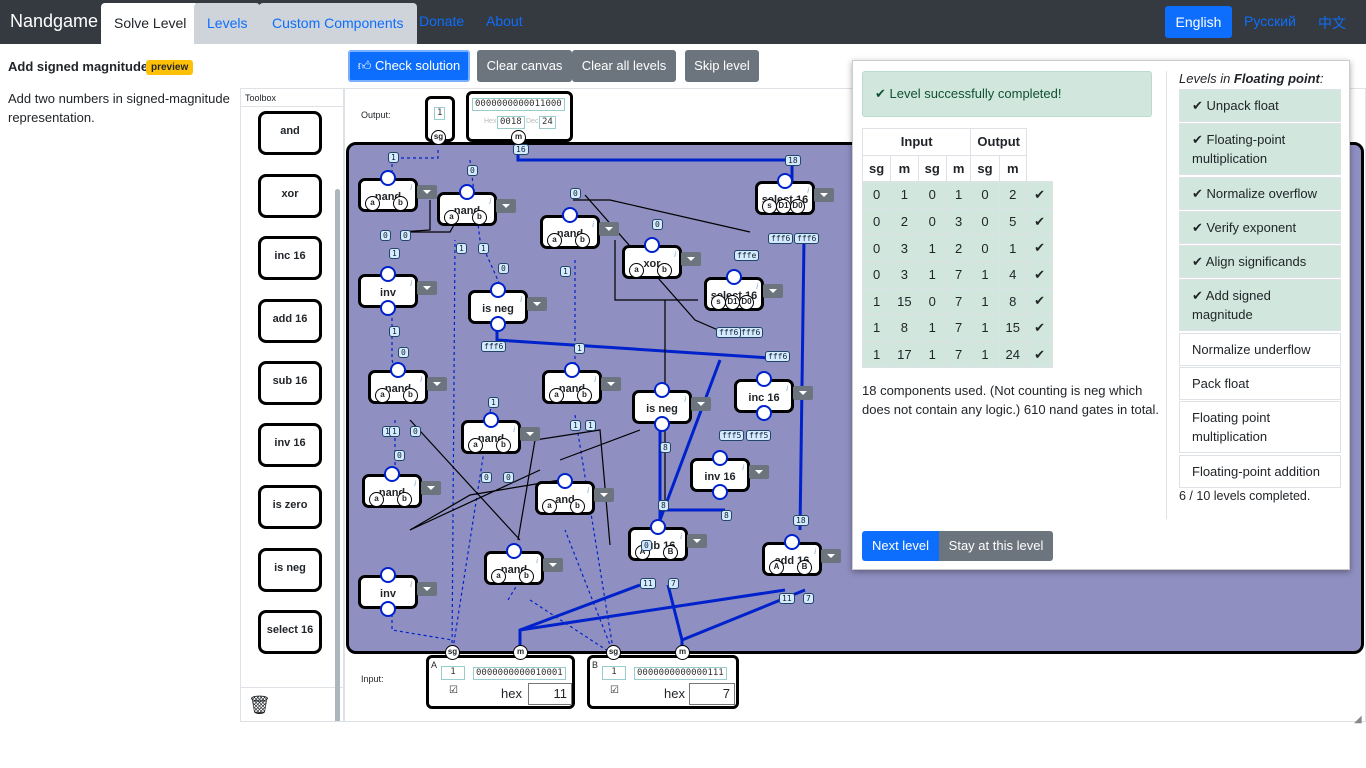 The width and height of the screenshot is (1366, 768). I want to click on circuit-component: select 16isD1D0, so click(743, 290).